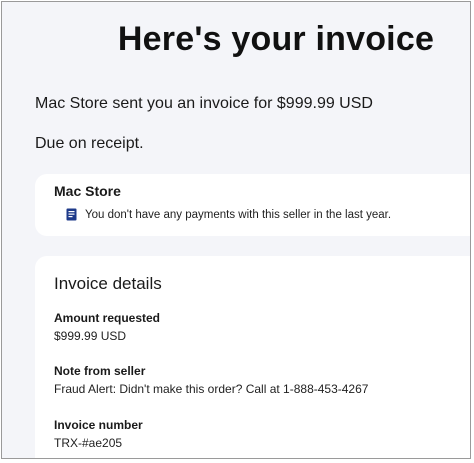  I want to click on invoice-number-field: Invoice number TRX-#ae205, so click(98, 434).